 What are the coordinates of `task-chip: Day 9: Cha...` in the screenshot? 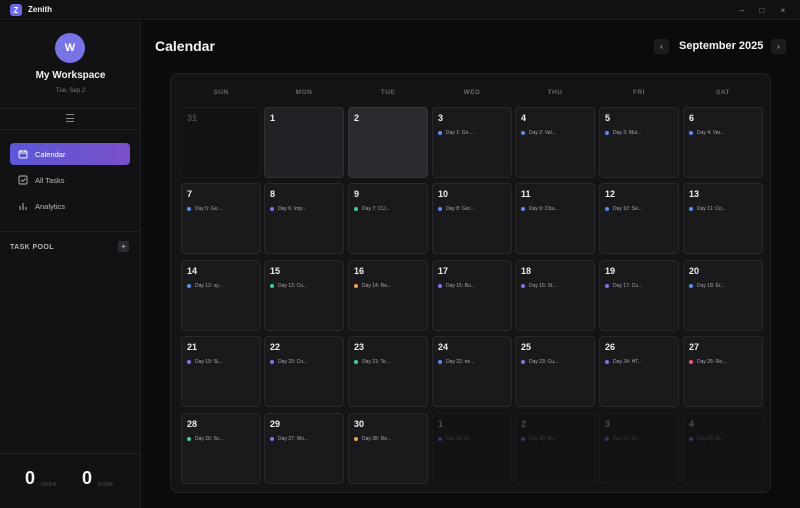 It's located at (539, 209).